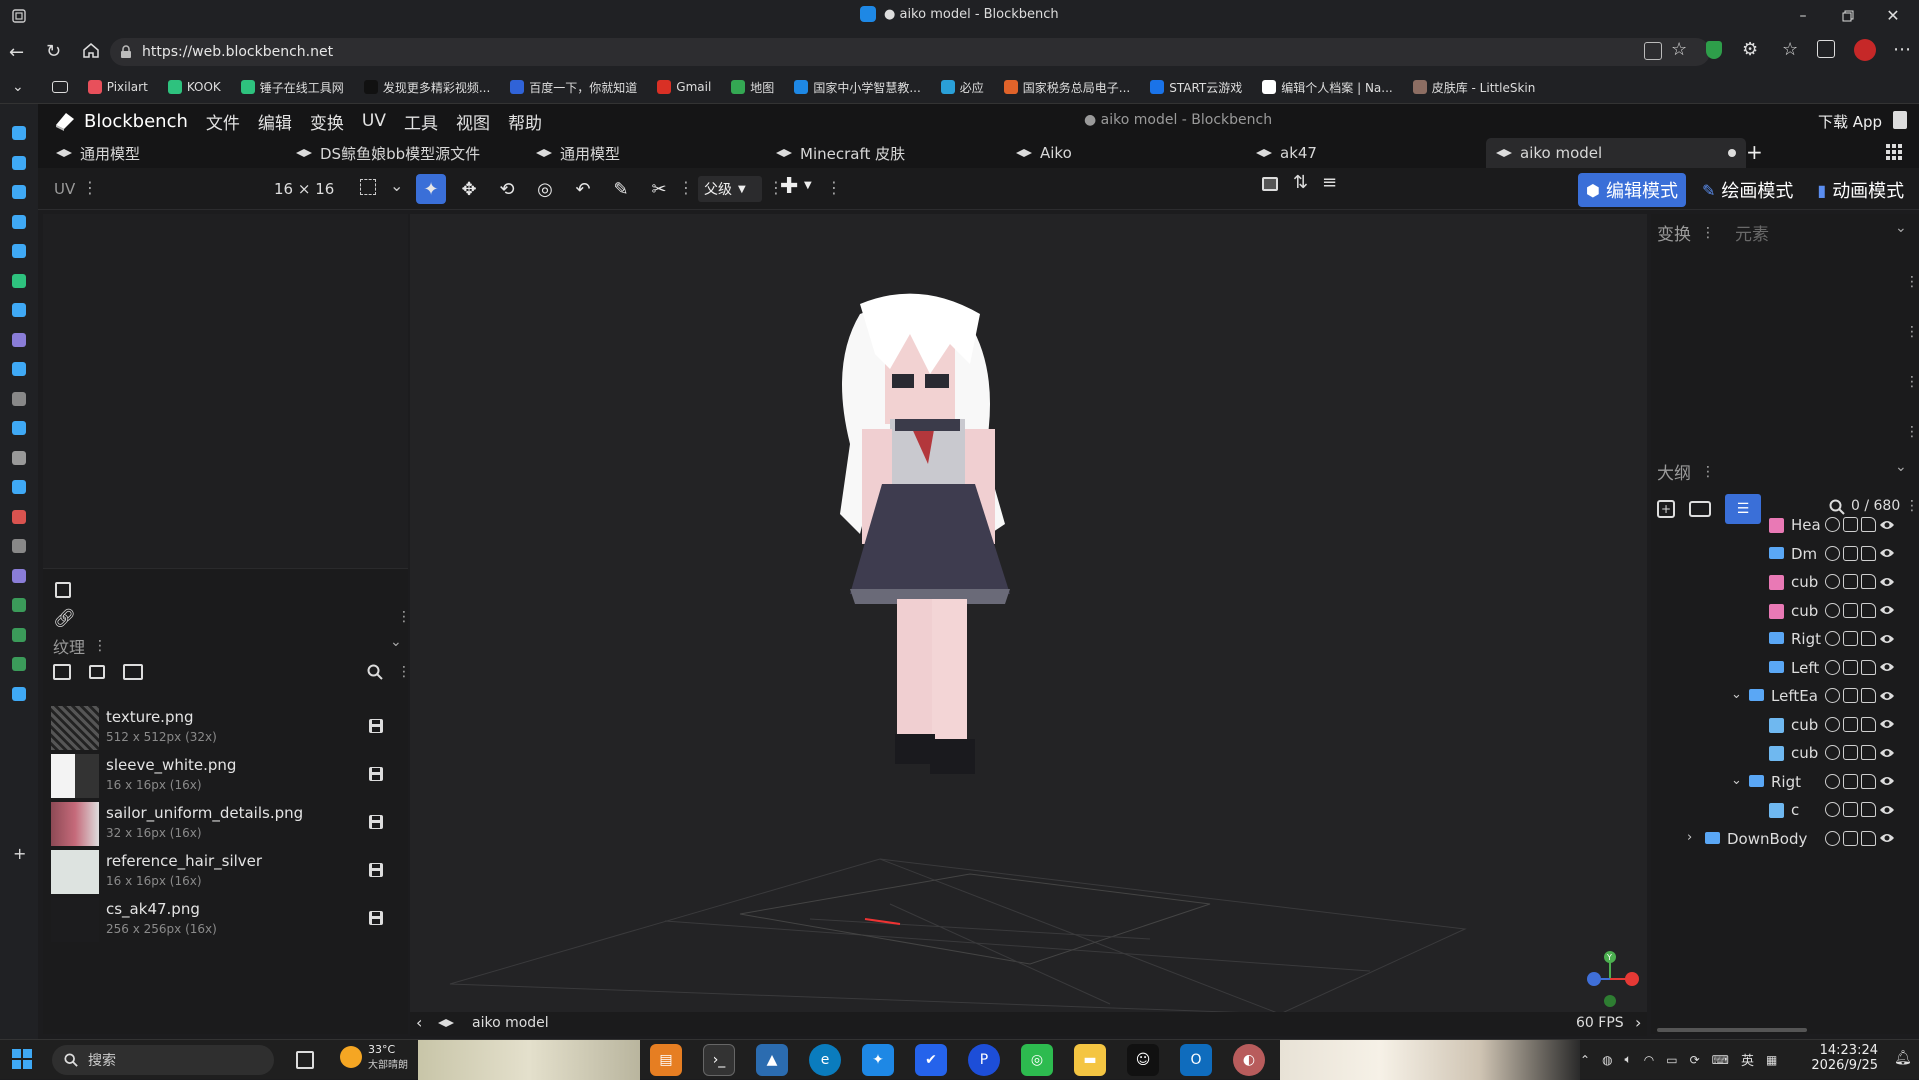 This screenshot has width=1919, height=1080. What do you see at coordinates (225, 391) in the screenshot?
I see `uv-editor-canvas` at bounding box center [225, 391].